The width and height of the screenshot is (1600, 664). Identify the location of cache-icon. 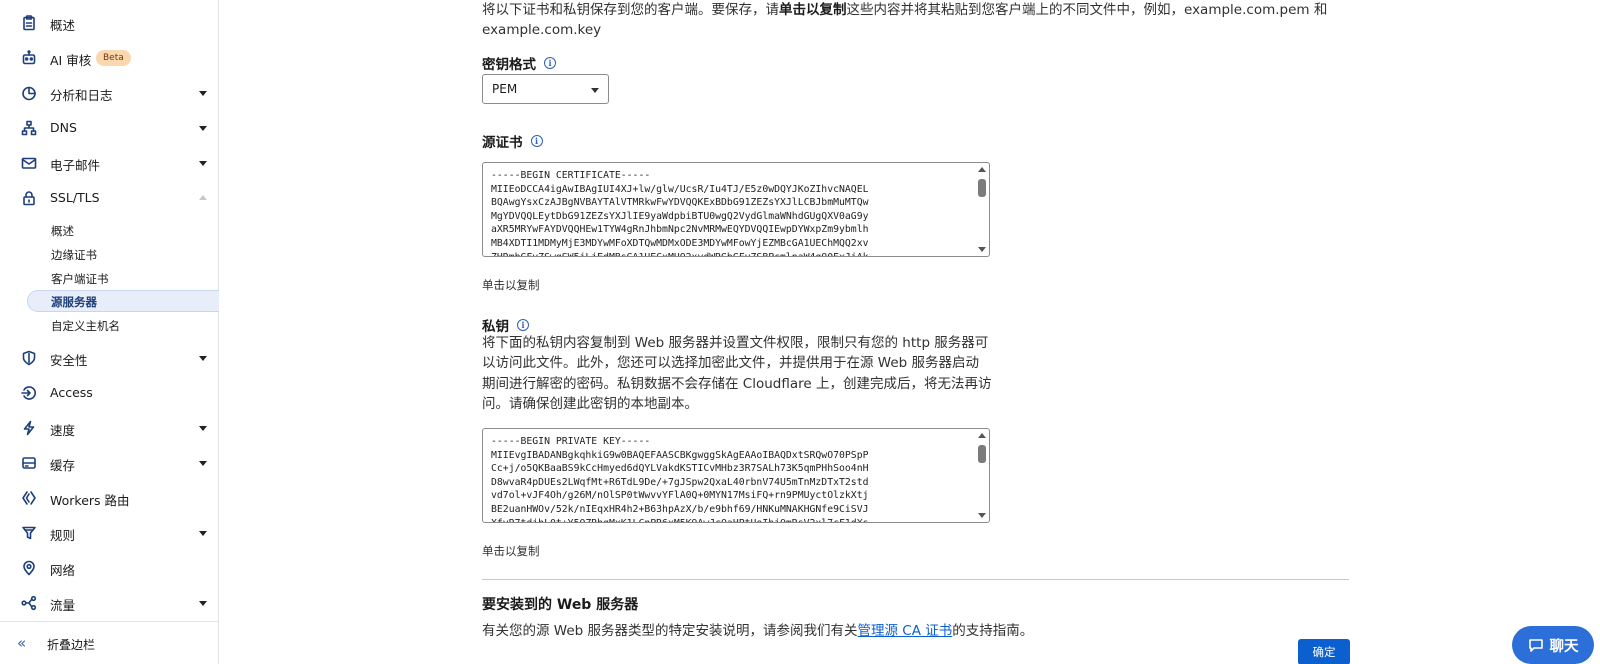
(29, 463).